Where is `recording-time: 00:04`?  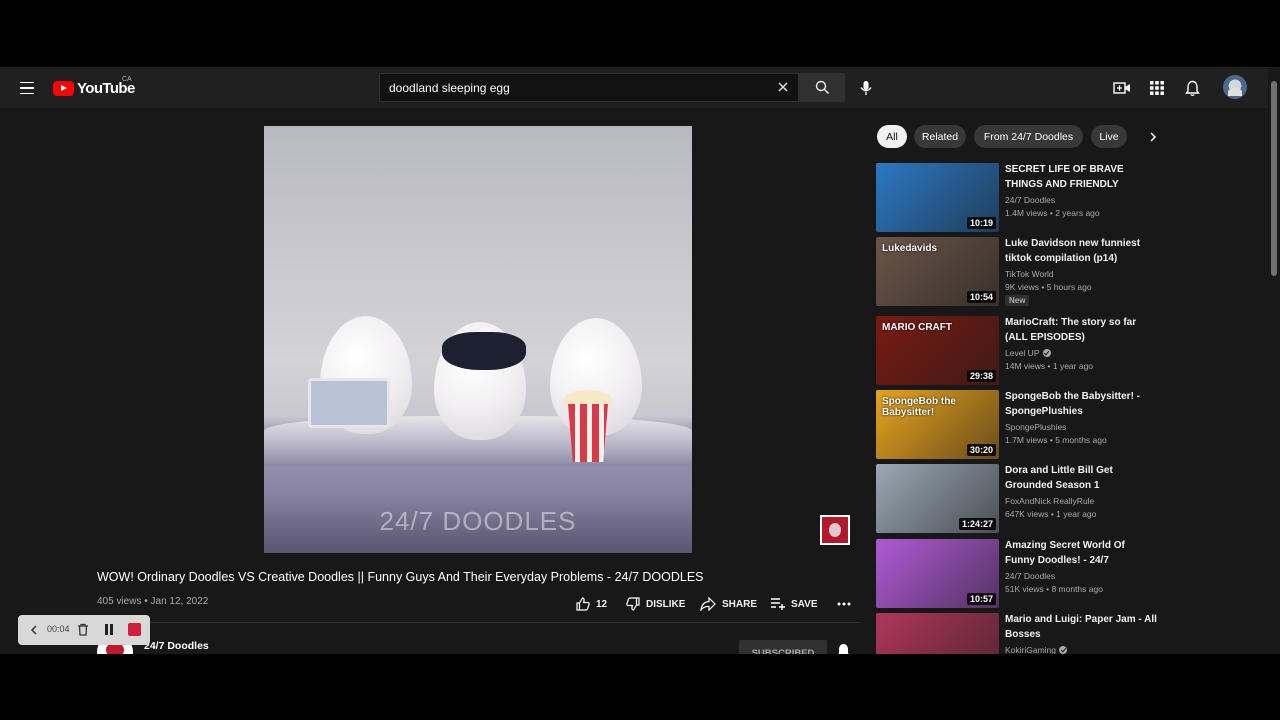 recording-time: 00:04 is located at coordinates (58, 629).